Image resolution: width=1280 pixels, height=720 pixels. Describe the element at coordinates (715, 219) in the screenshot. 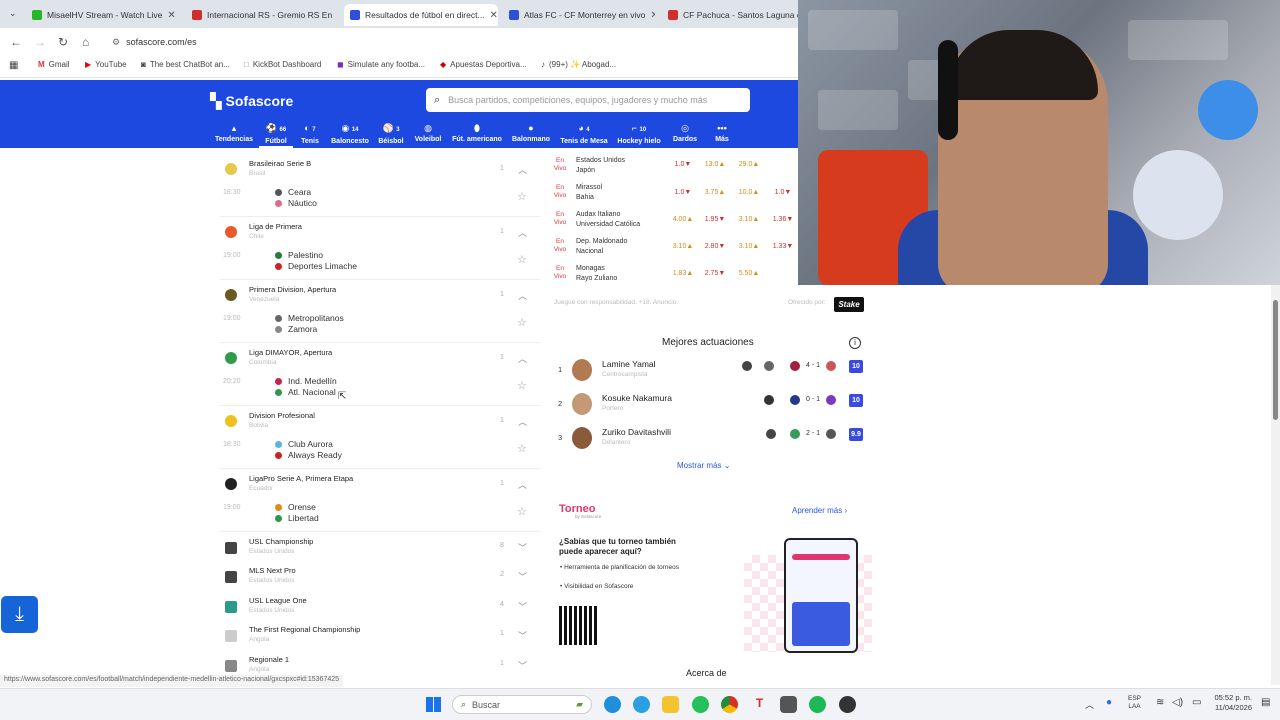

I see `odds-value: 1.95▼` at that location.